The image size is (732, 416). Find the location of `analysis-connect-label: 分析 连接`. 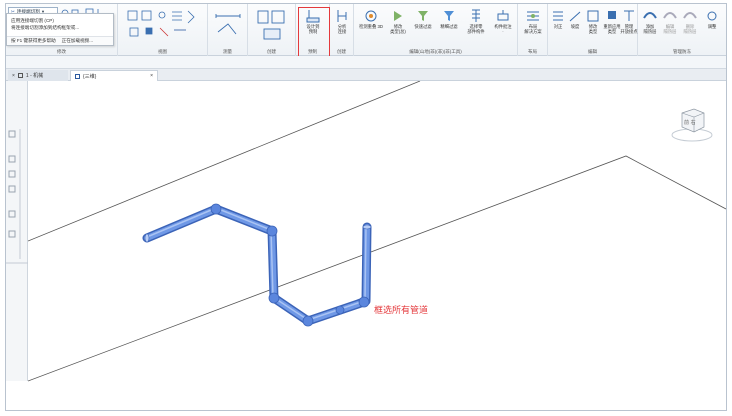

analysis-connect-label: 分析 连接 is located at coordinates (342, 29).